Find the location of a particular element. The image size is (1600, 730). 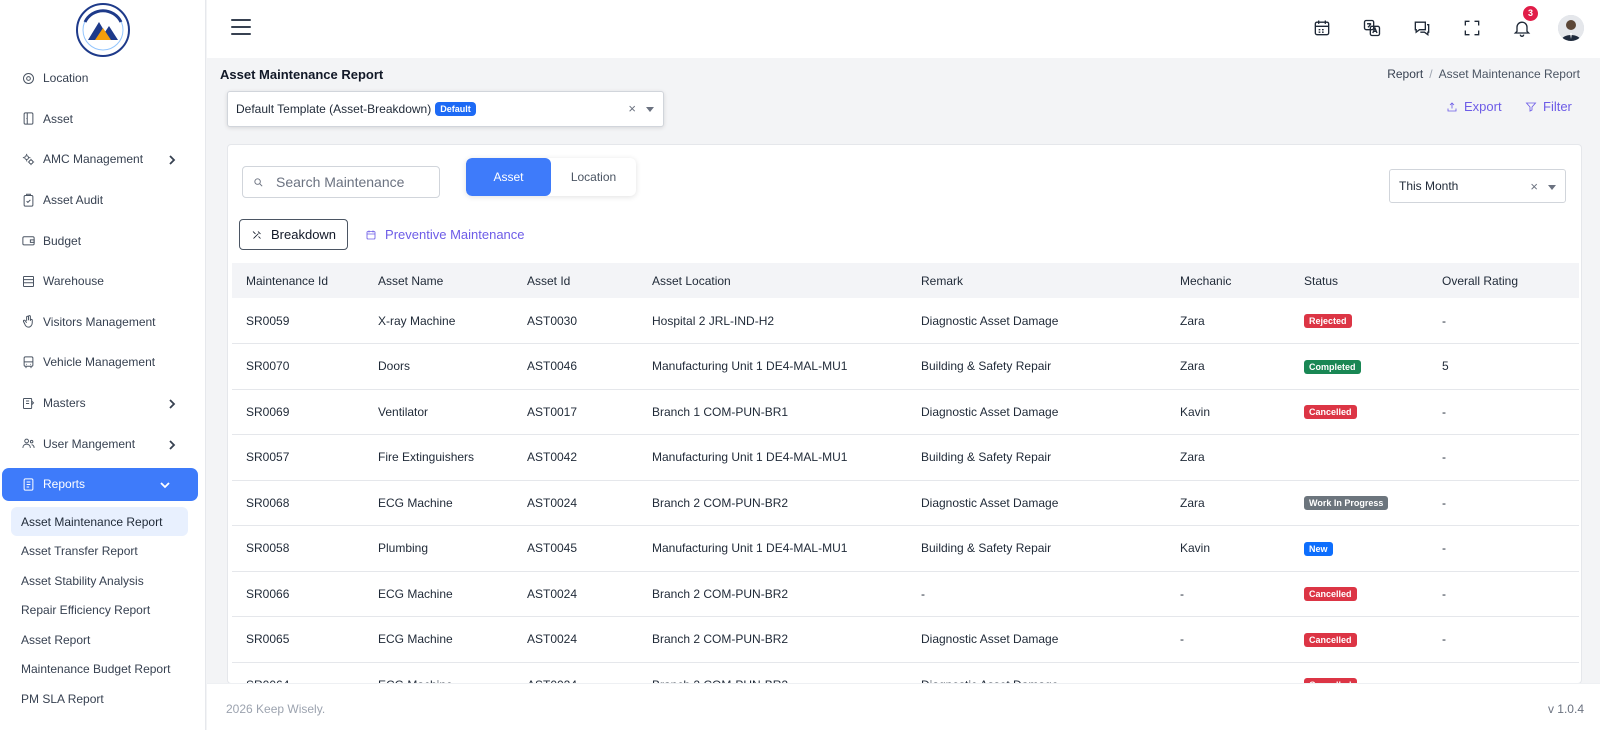

column-header: Asset Location is located at coordinates (772, 280).